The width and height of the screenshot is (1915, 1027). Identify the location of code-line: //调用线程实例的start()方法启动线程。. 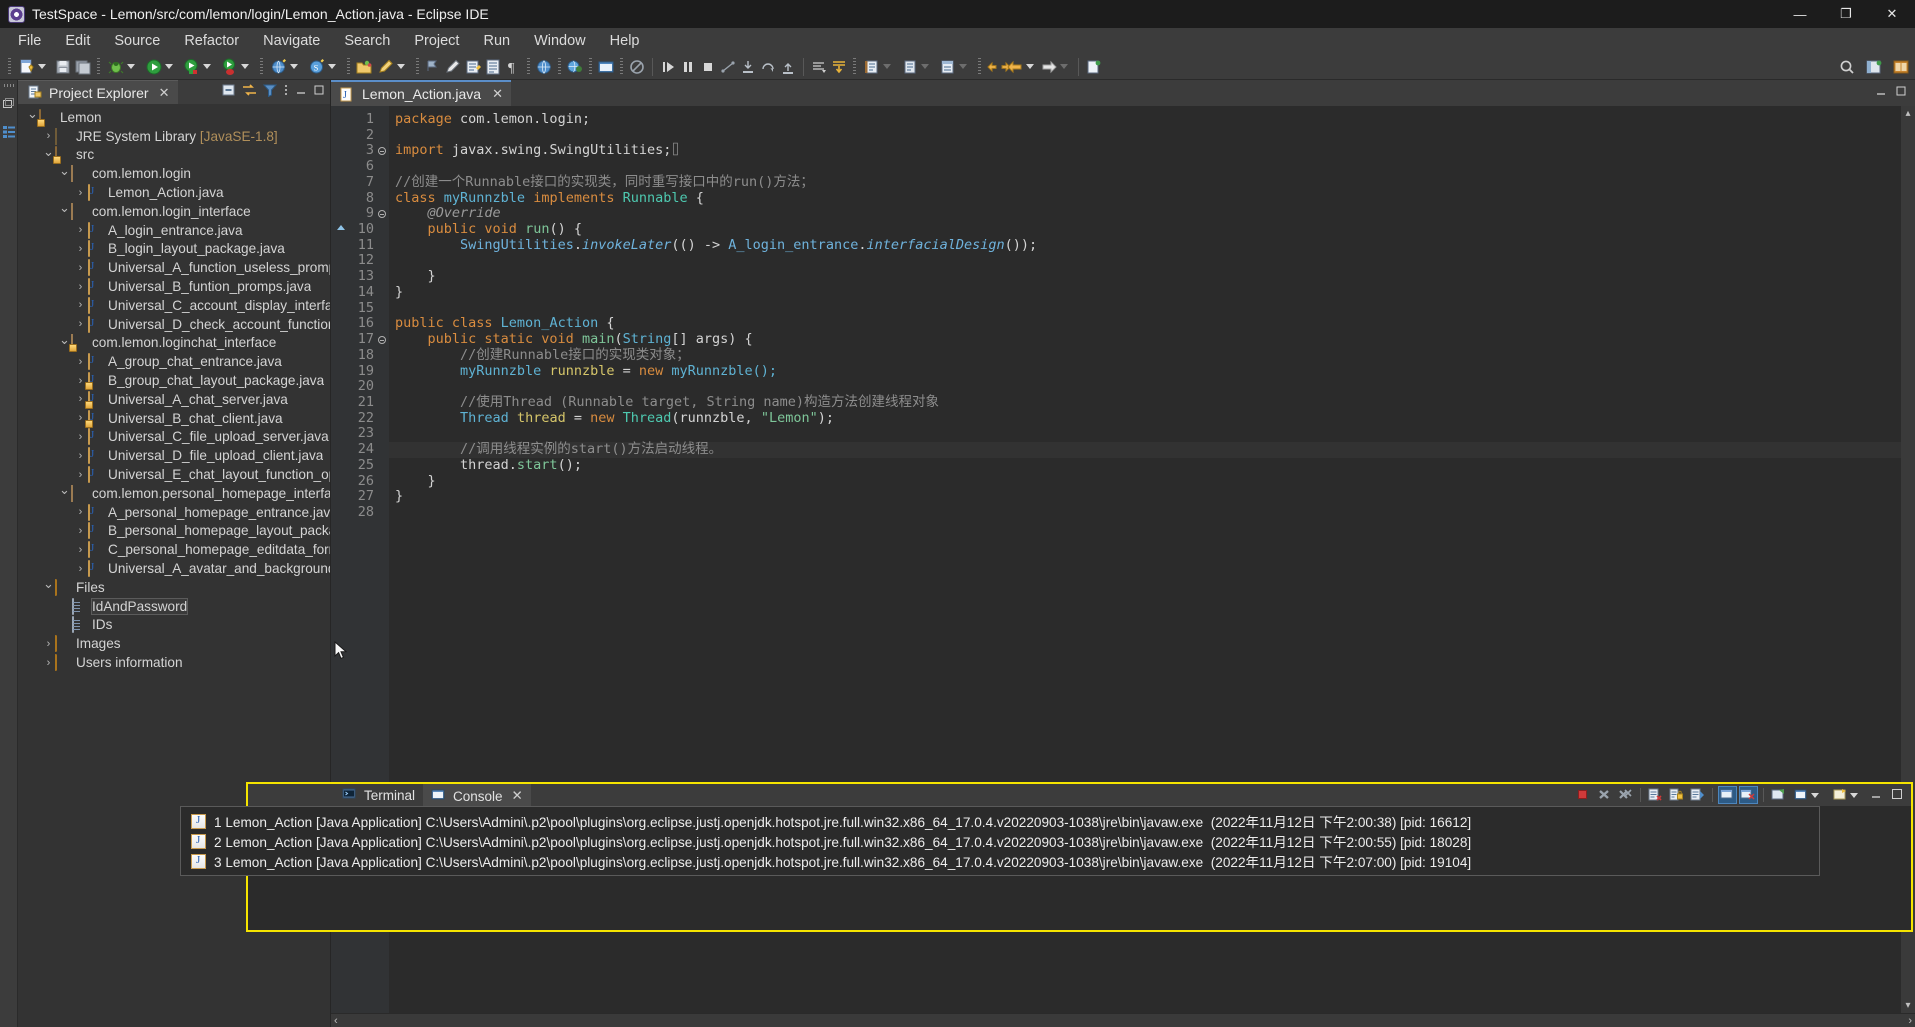
(1145, 449).